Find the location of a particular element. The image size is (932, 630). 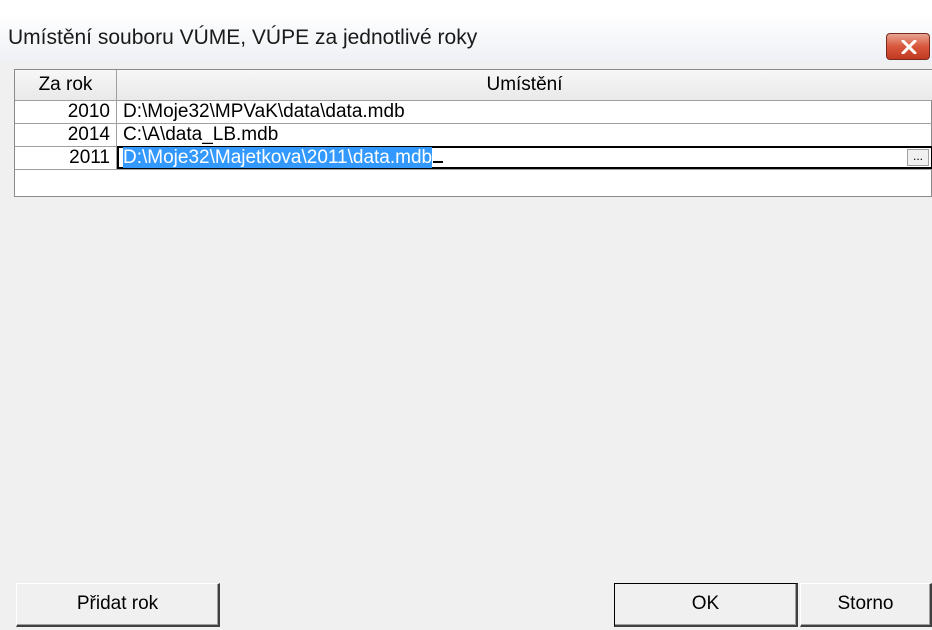

close-button is located at coordinates (908, 46).